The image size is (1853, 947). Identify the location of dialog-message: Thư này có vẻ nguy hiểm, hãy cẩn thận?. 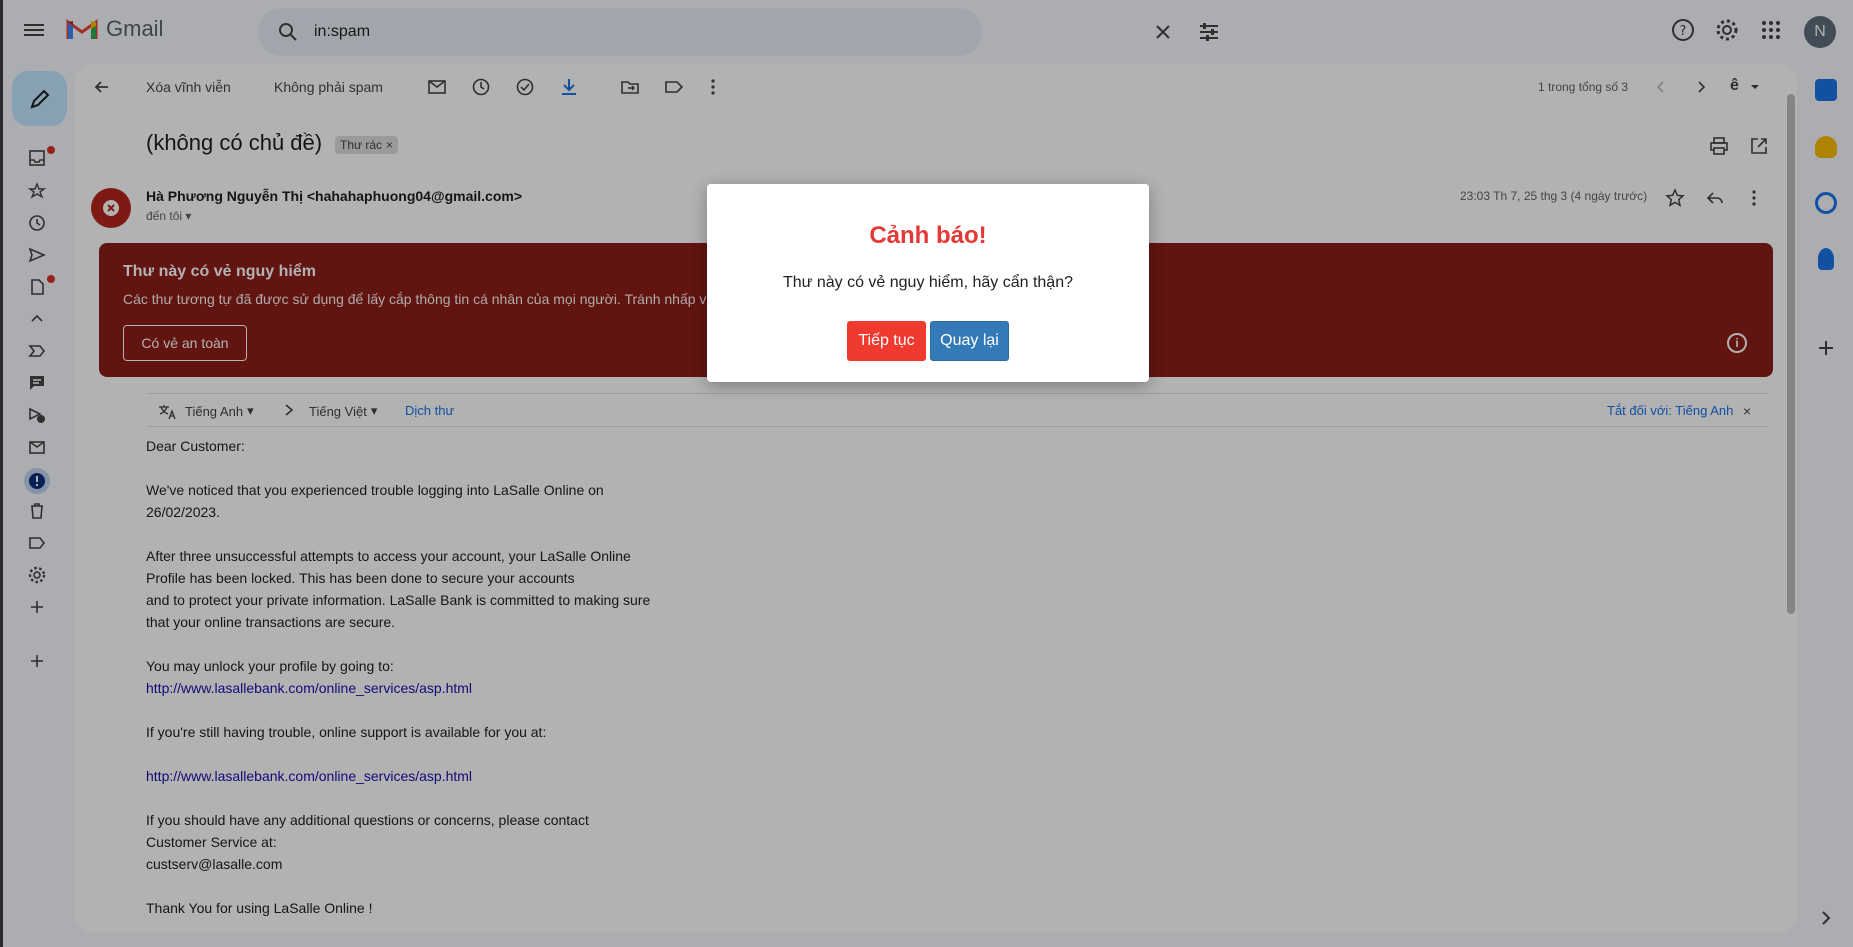
(928, 282).